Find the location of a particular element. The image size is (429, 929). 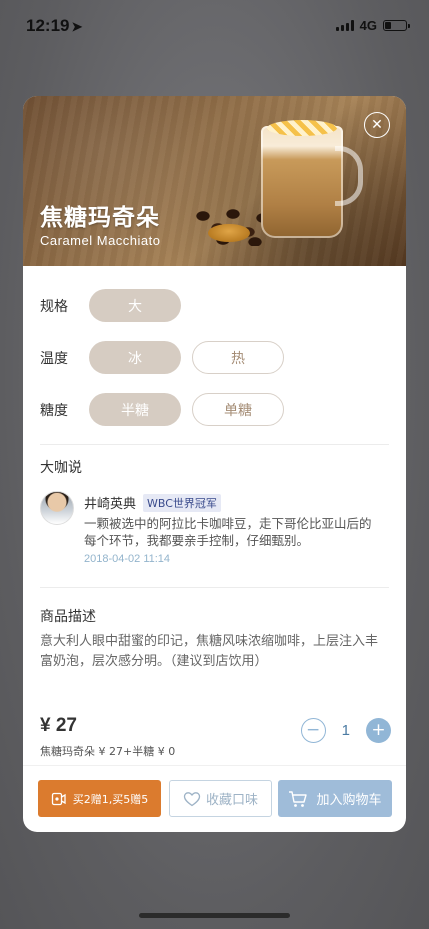

option-row-size: 规格 大 is located at coordinates (214, 305).